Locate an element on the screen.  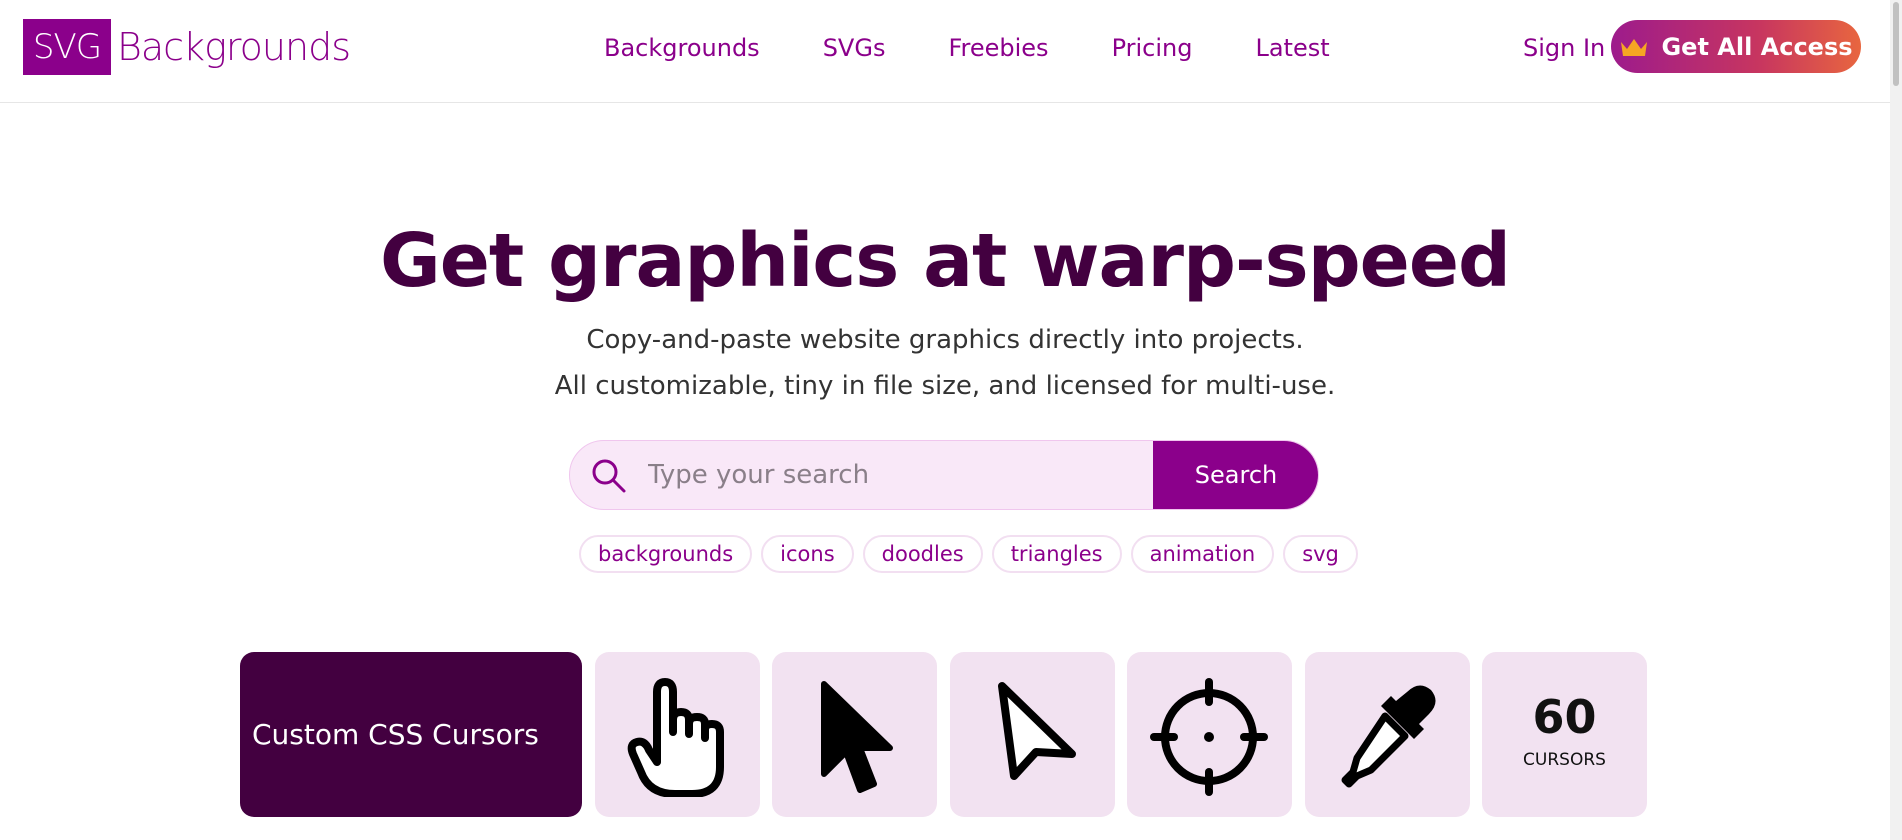
collection-title: Custom CSS Cursors is located at coordinates (395, 734).